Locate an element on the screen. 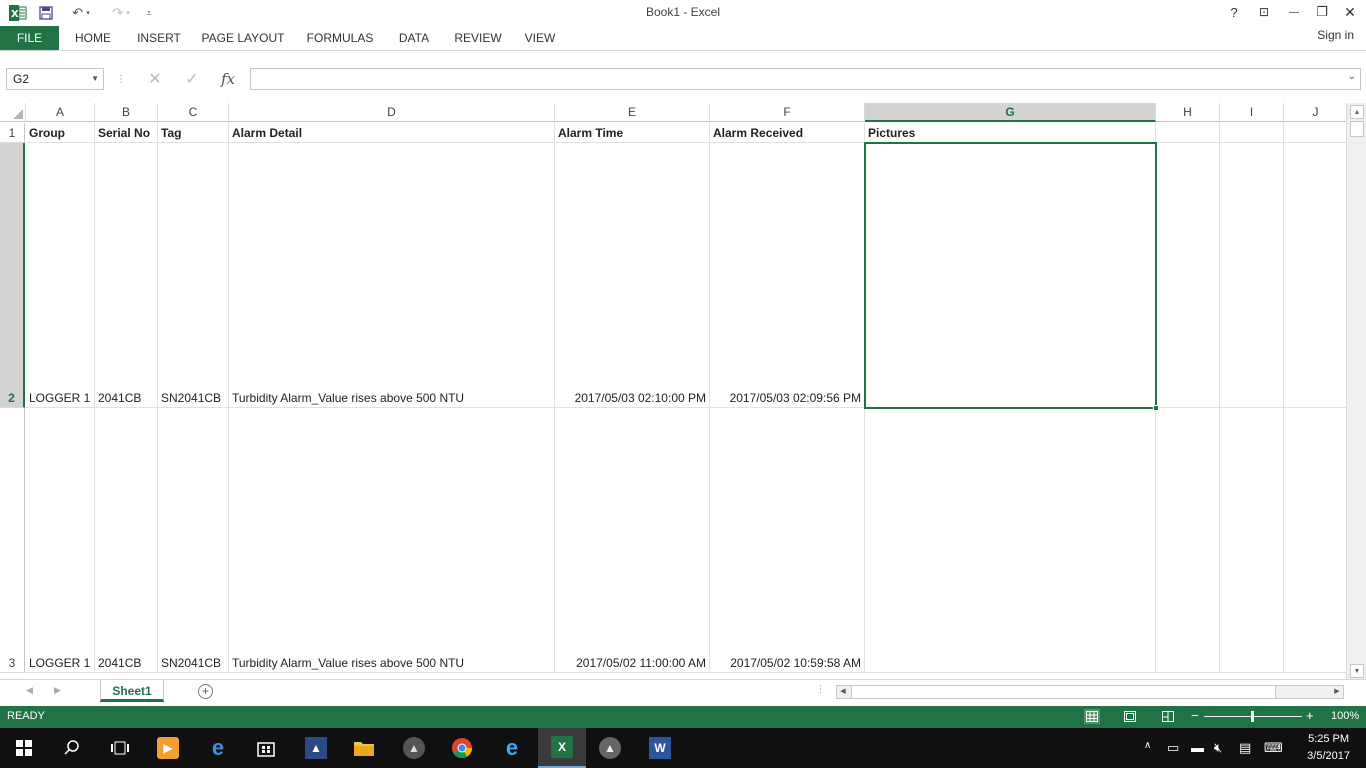 The image size is (1366, 768). tab-data: DATA is located at coordinates (414, 38).